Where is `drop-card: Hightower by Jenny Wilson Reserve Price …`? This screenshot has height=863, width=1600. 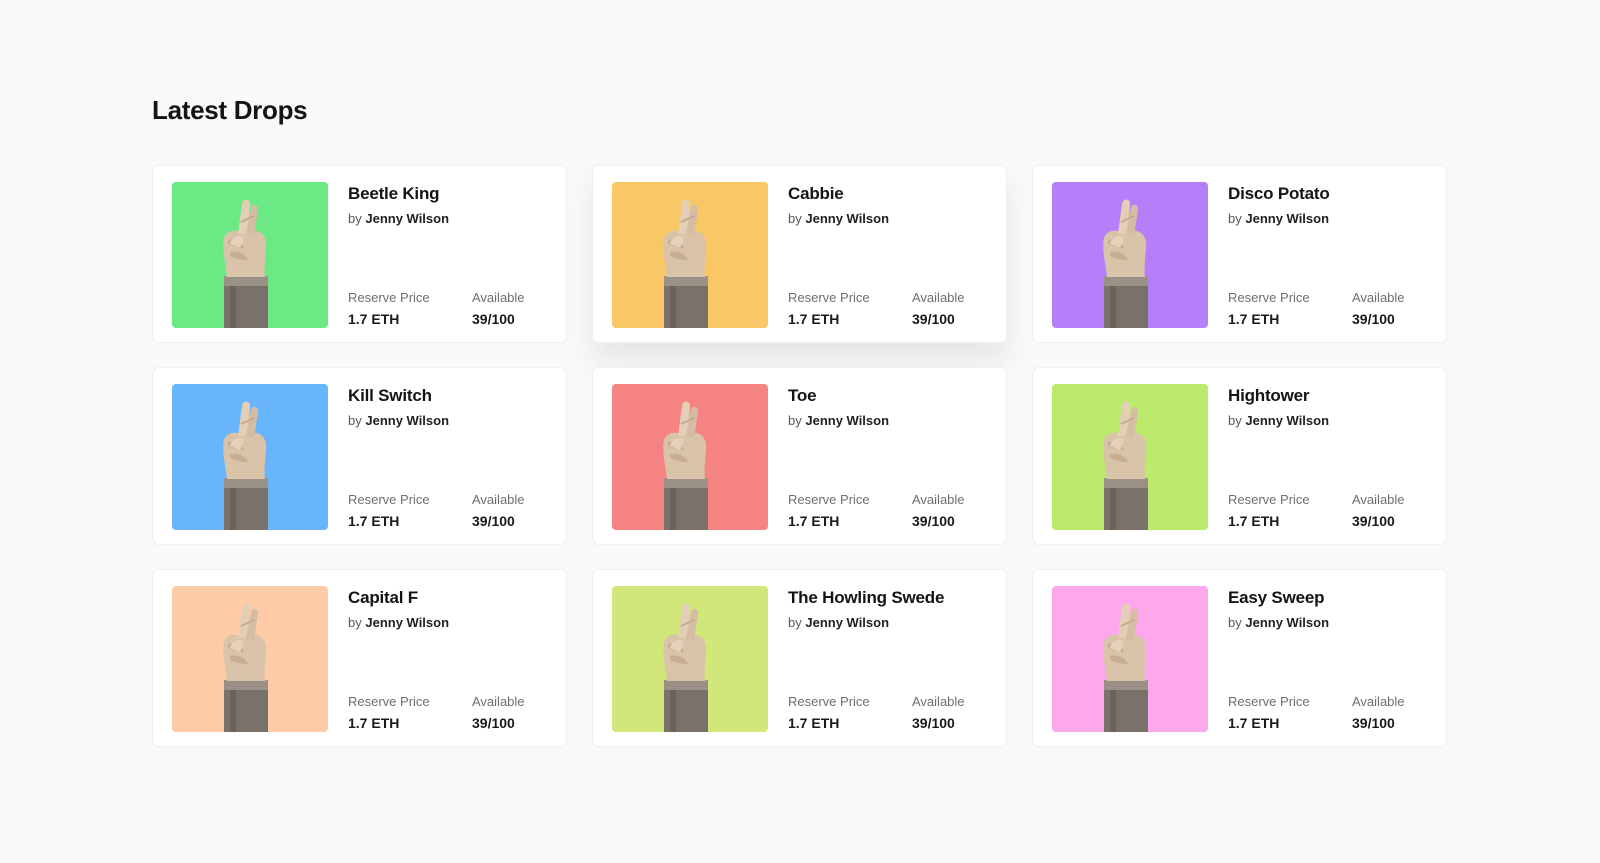
drop-card: Hightower by Jenny Wilson Reserve Price … is located at coordinates (1239, 456).